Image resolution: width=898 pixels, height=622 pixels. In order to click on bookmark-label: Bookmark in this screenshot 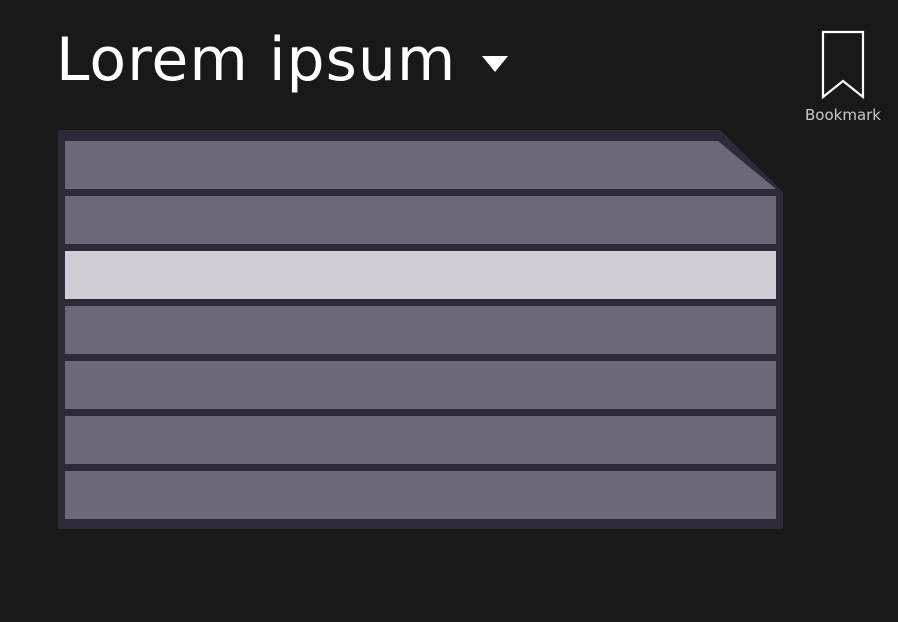, I will do `click(843, 115)`.